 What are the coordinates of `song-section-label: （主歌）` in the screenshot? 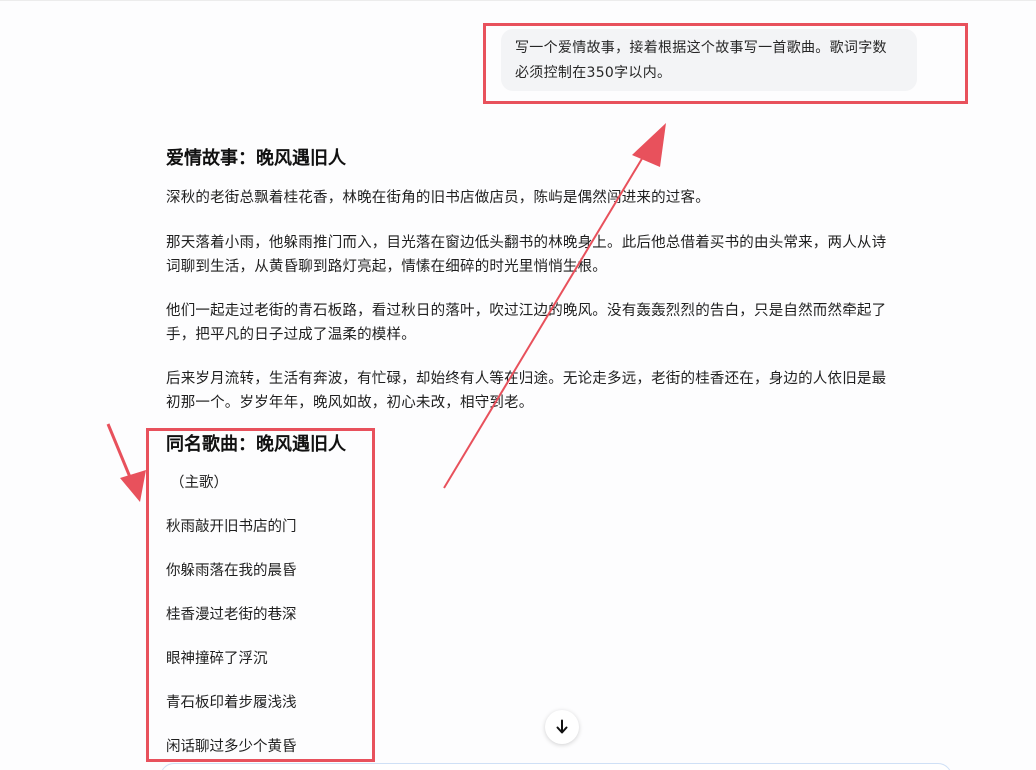 It's located at (199, 483).